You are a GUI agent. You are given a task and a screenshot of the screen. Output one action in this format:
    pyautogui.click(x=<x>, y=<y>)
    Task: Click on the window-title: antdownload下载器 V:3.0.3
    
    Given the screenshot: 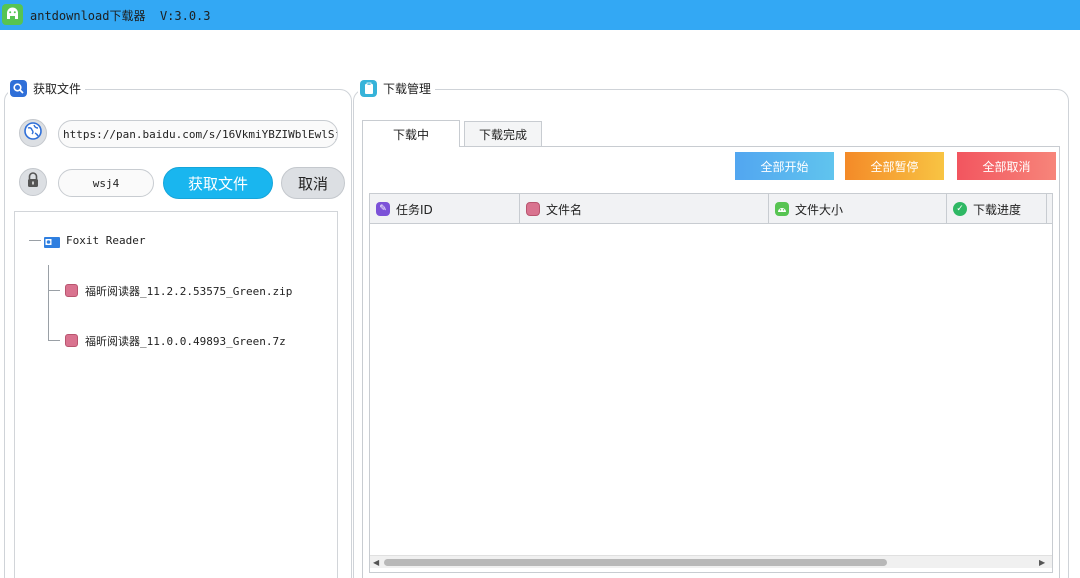 What is the action you would take?
    pyautogui.click(x=120, y=15)
    